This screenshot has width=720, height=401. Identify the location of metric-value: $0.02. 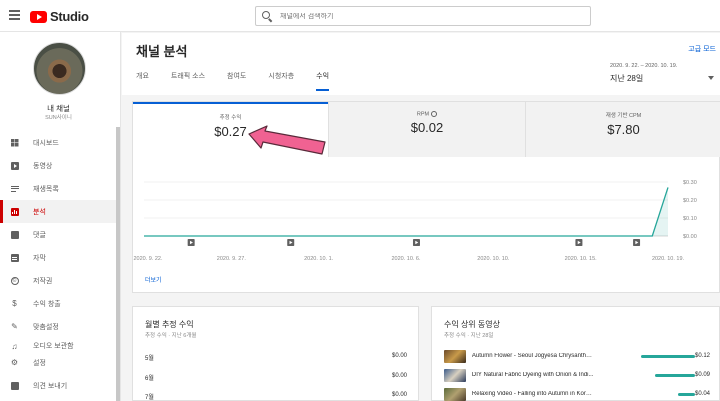
(427, 128).